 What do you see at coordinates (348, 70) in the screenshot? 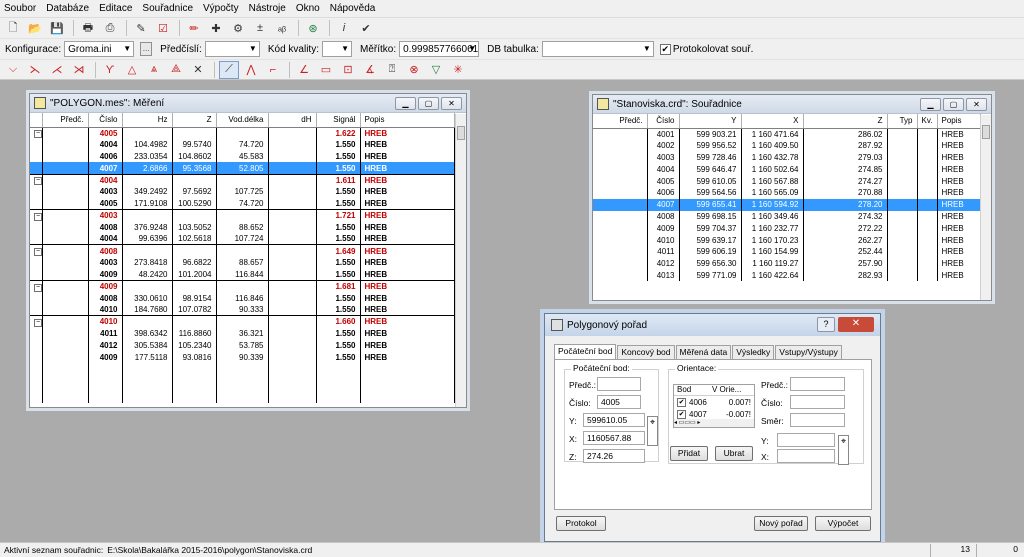
I see `label-icon: ⊡` at bounding box center [348, 70].